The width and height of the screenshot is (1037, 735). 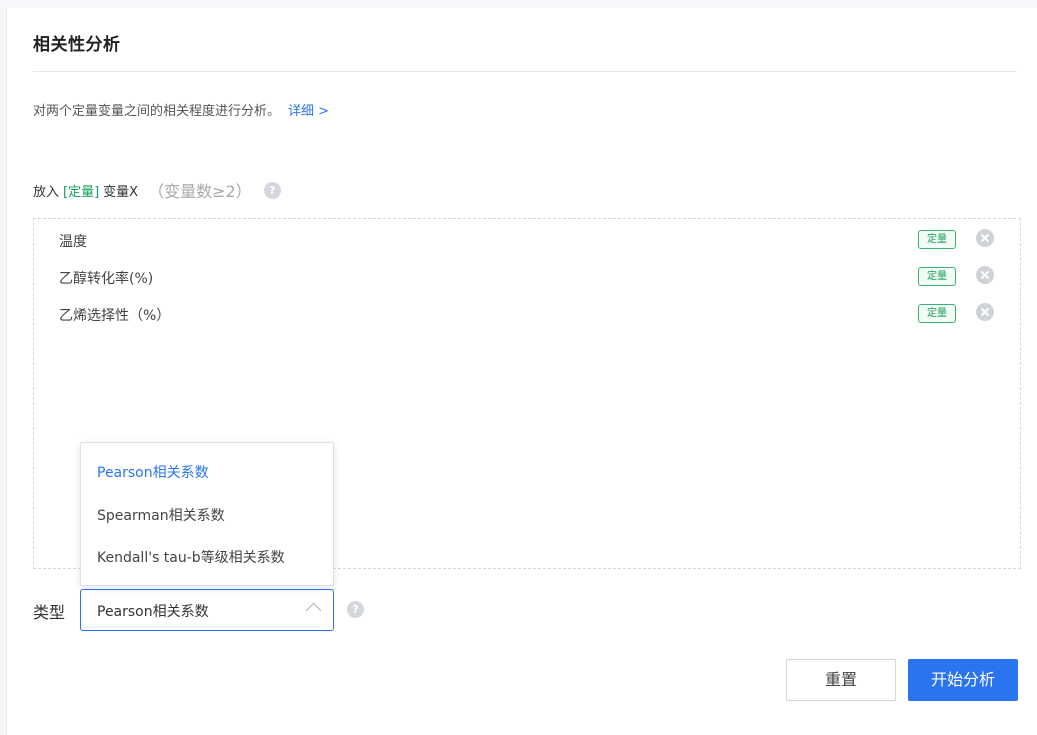 What do you see at coordinates (153, 472) in the screenshot?
I see `dropdown-option-pearson: Pearson相关系数` at bounding box center [153, 472].